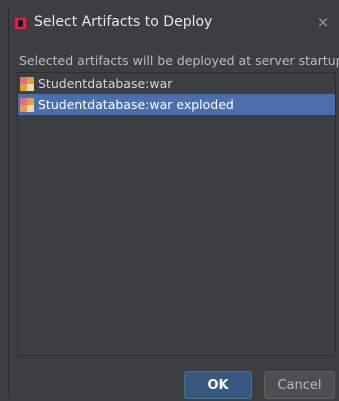 The height and width of the screenshot is (401, 339). I want to click on dialog-buttons: OK Cancel, so click(174, 386).